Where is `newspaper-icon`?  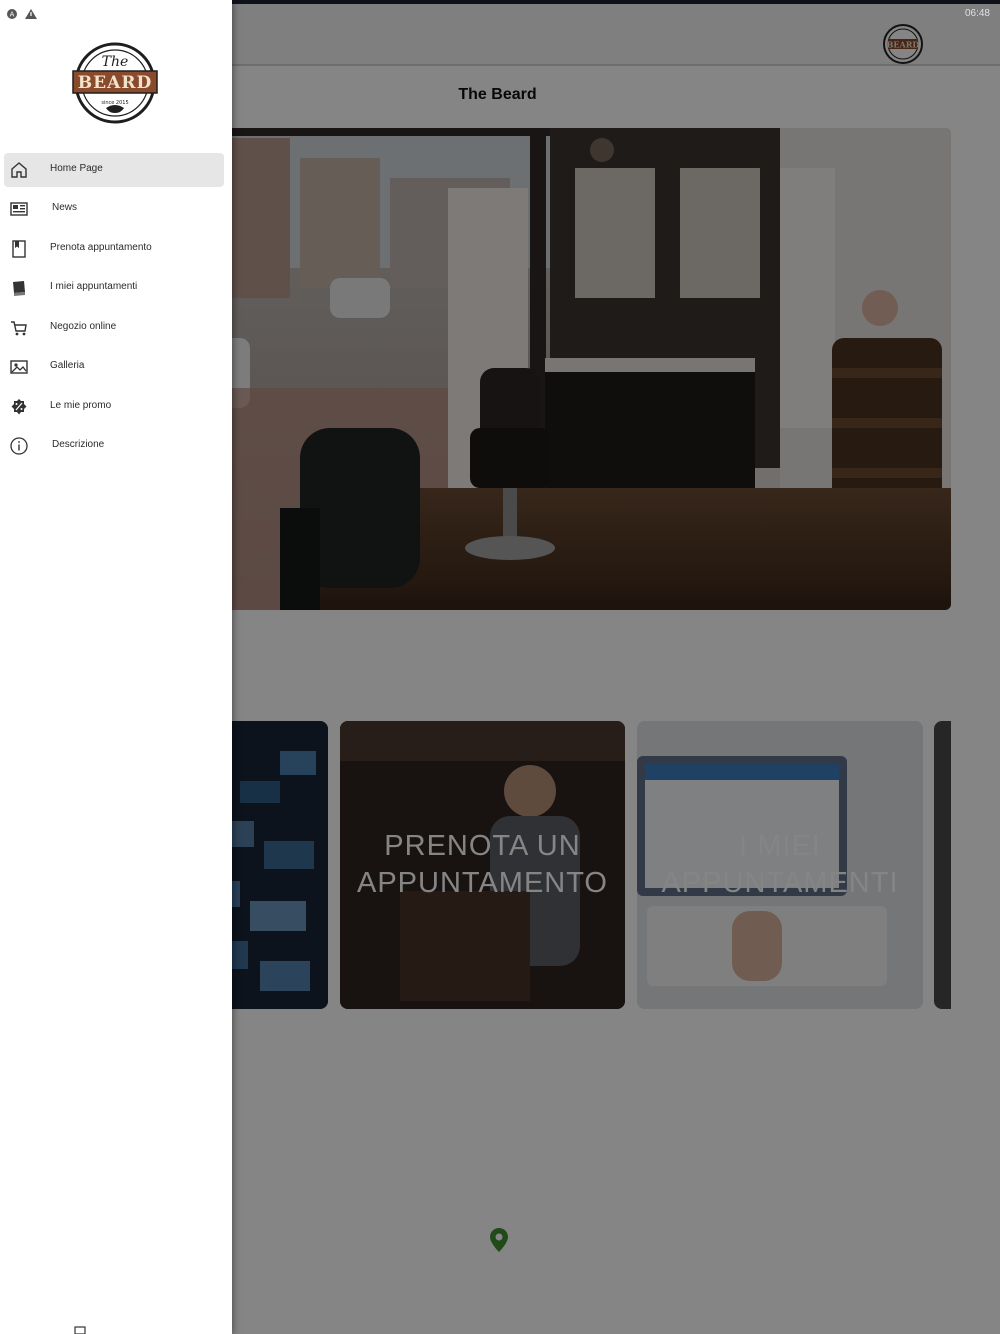 newspaper-icon is located at coordinates (19, 209).